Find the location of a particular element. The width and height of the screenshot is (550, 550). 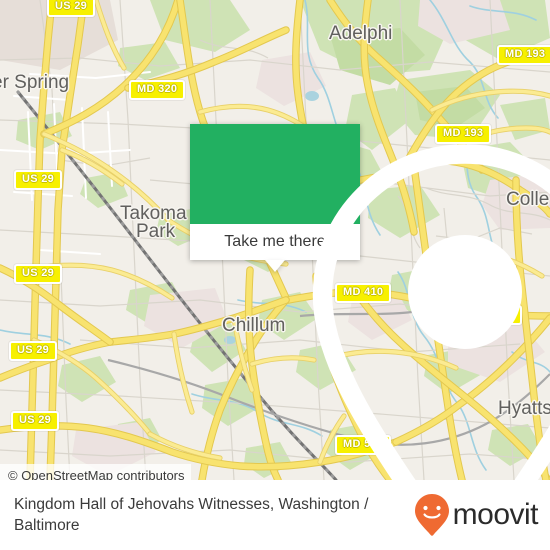

road-shield-us-29-left-bottom: US 29 is located at coordinates (35, 421).